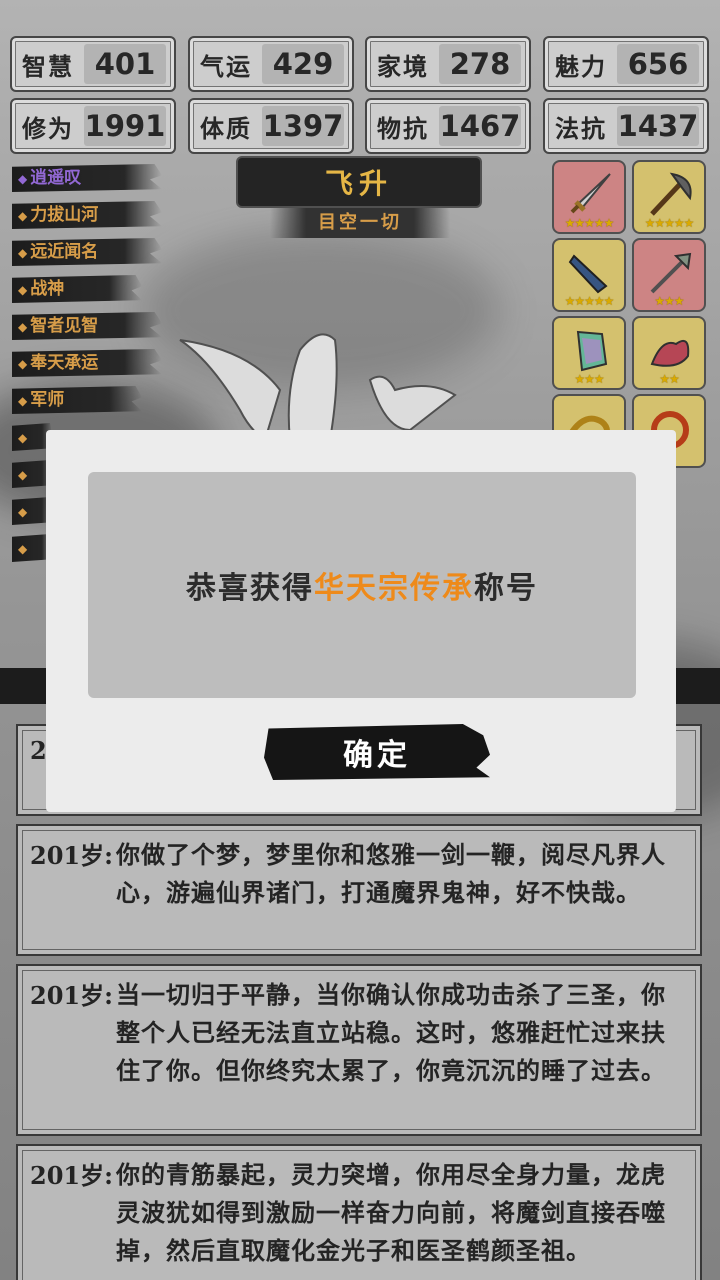 The width and height of the screenshot is (720, 1280). I want to click on message-title-highlight: 华天宗传承, so click(394, 588).